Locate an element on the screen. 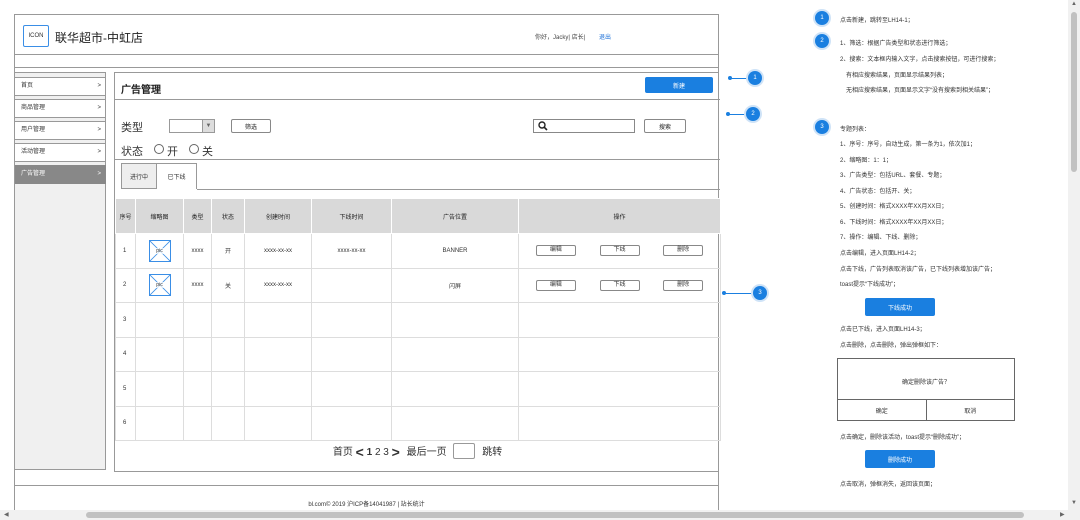 This screenshot has width=1080, height=520. column-header: 下线时间 is located at coordinates (351, 216).